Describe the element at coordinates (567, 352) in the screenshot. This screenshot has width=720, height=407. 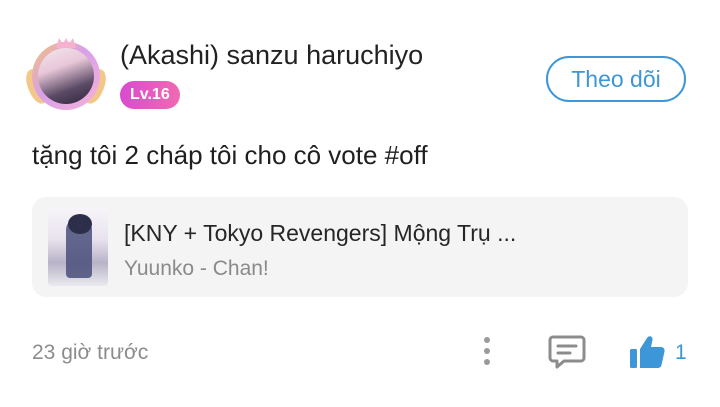
I see `comment-icon` at that location.